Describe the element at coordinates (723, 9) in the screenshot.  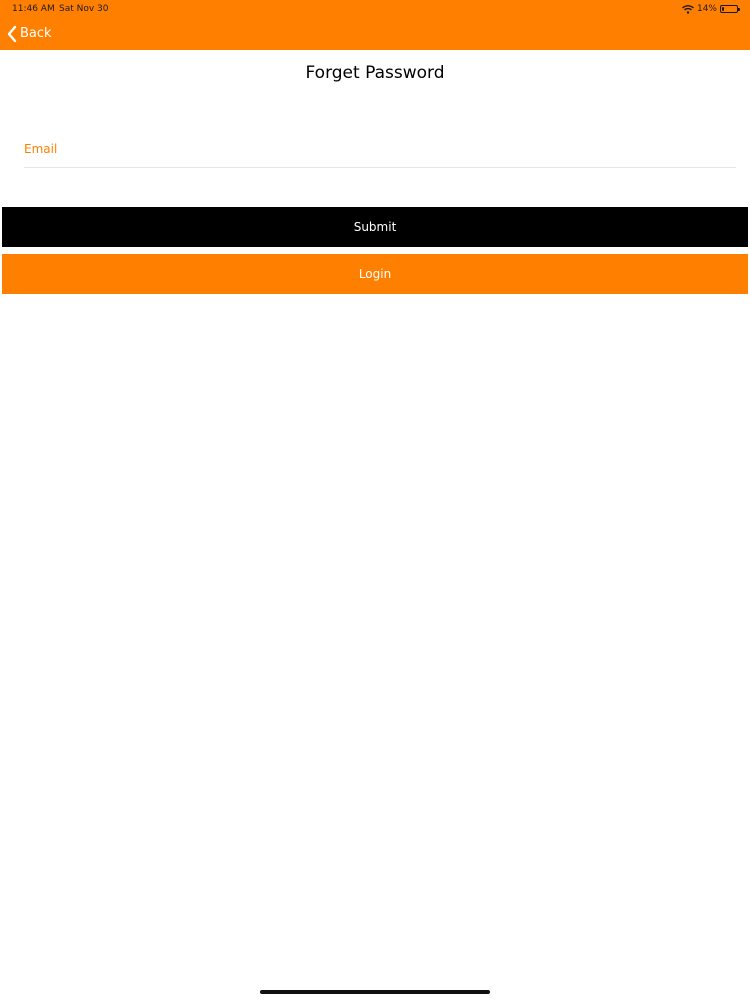
I see `battery-level-fill` at that location.